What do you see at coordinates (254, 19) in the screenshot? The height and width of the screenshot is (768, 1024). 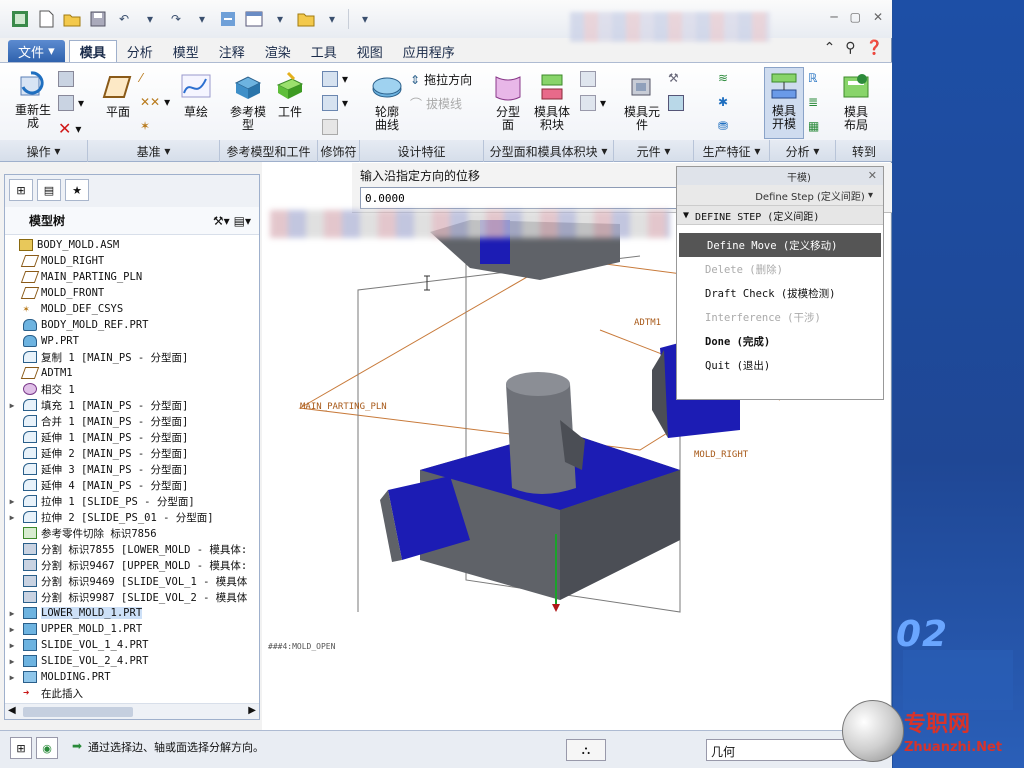 I see `windows-icon` at bounding box center [254, 19].